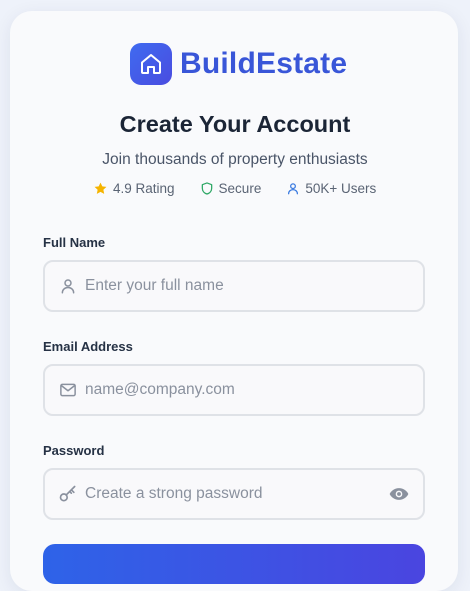 Image resolution: width=470 pixels, height=591 pixels. I want to click on password-field, so click(234, 494).